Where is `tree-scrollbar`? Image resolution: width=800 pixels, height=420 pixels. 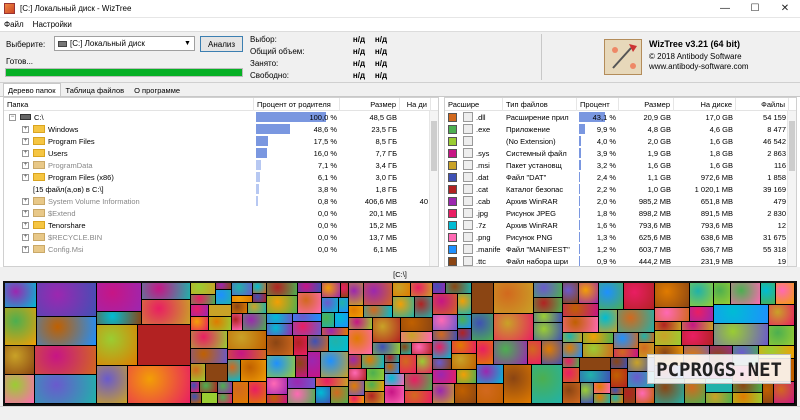 tree-scrollbar is located at coordinates (433, 188).